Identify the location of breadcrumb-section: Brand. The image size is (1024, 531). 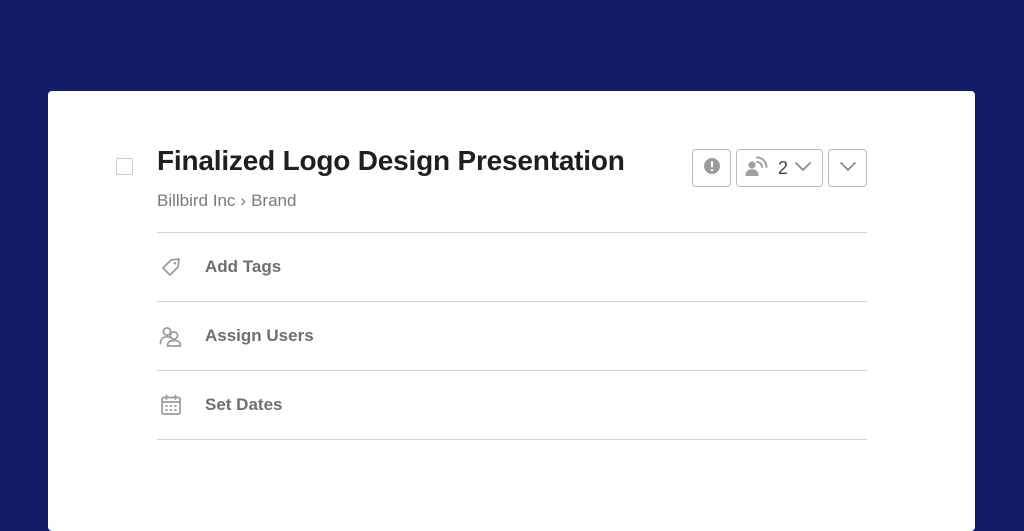
(273, 200).